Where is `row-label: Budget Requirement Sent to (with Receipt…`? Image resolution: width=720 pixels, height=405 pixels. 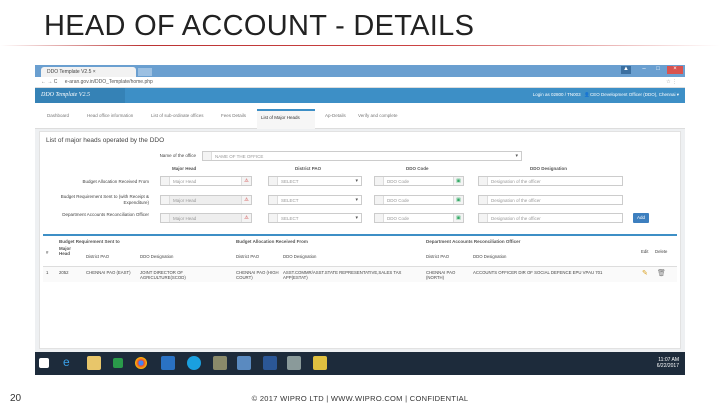 row-label: Budget Requirement Sent to (with Receipt… is located at coordinates (104, 199).